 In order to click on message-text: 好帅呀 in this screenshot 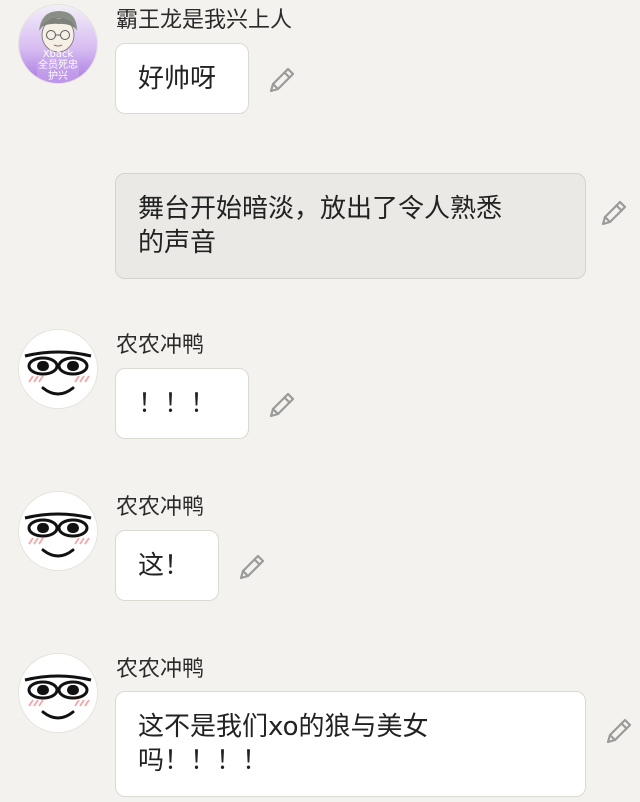, I will do `click(177, 79)`.